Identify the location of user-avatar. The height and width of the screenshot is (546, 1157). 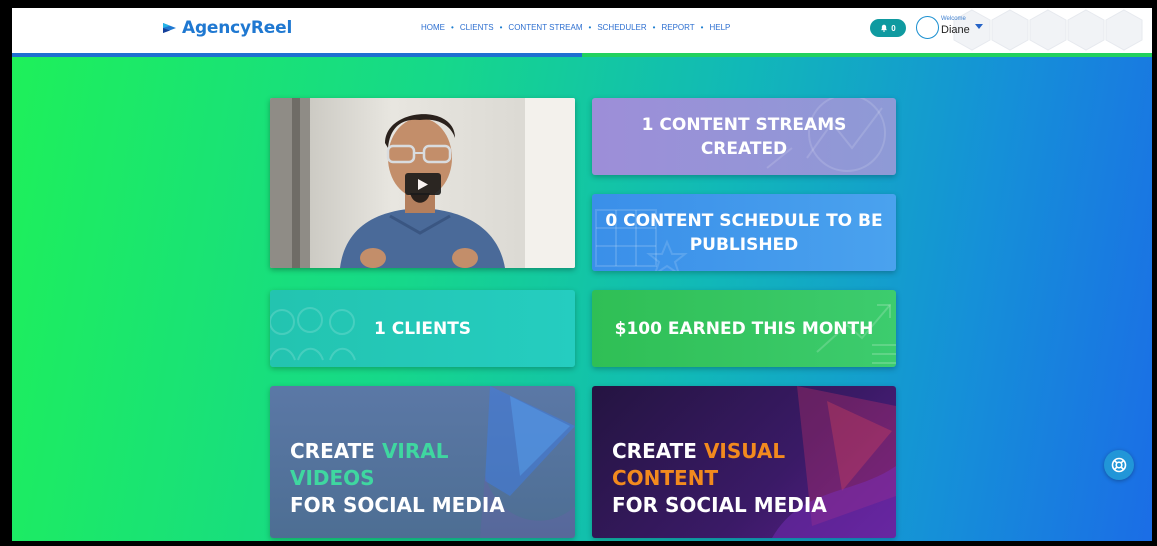
(927, 27).